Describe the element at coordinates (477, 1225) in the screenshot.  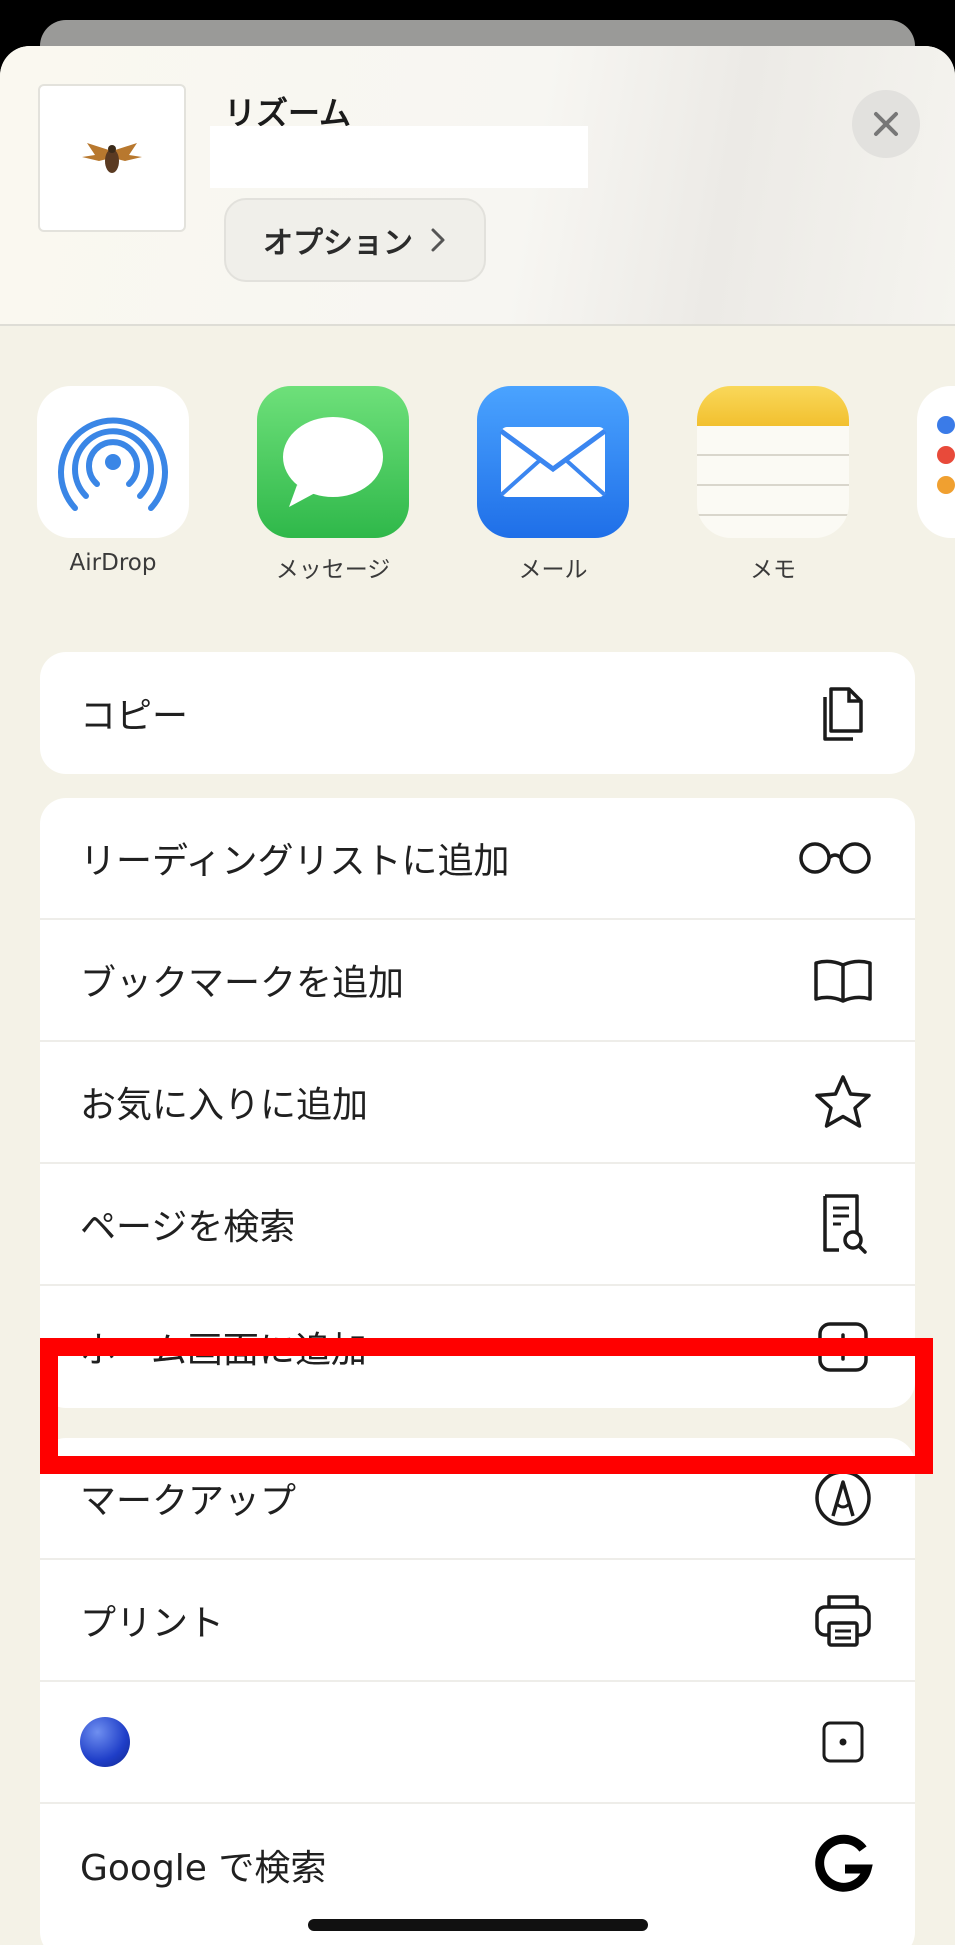
I see `action-find-on-page: ページを検索` at that location.